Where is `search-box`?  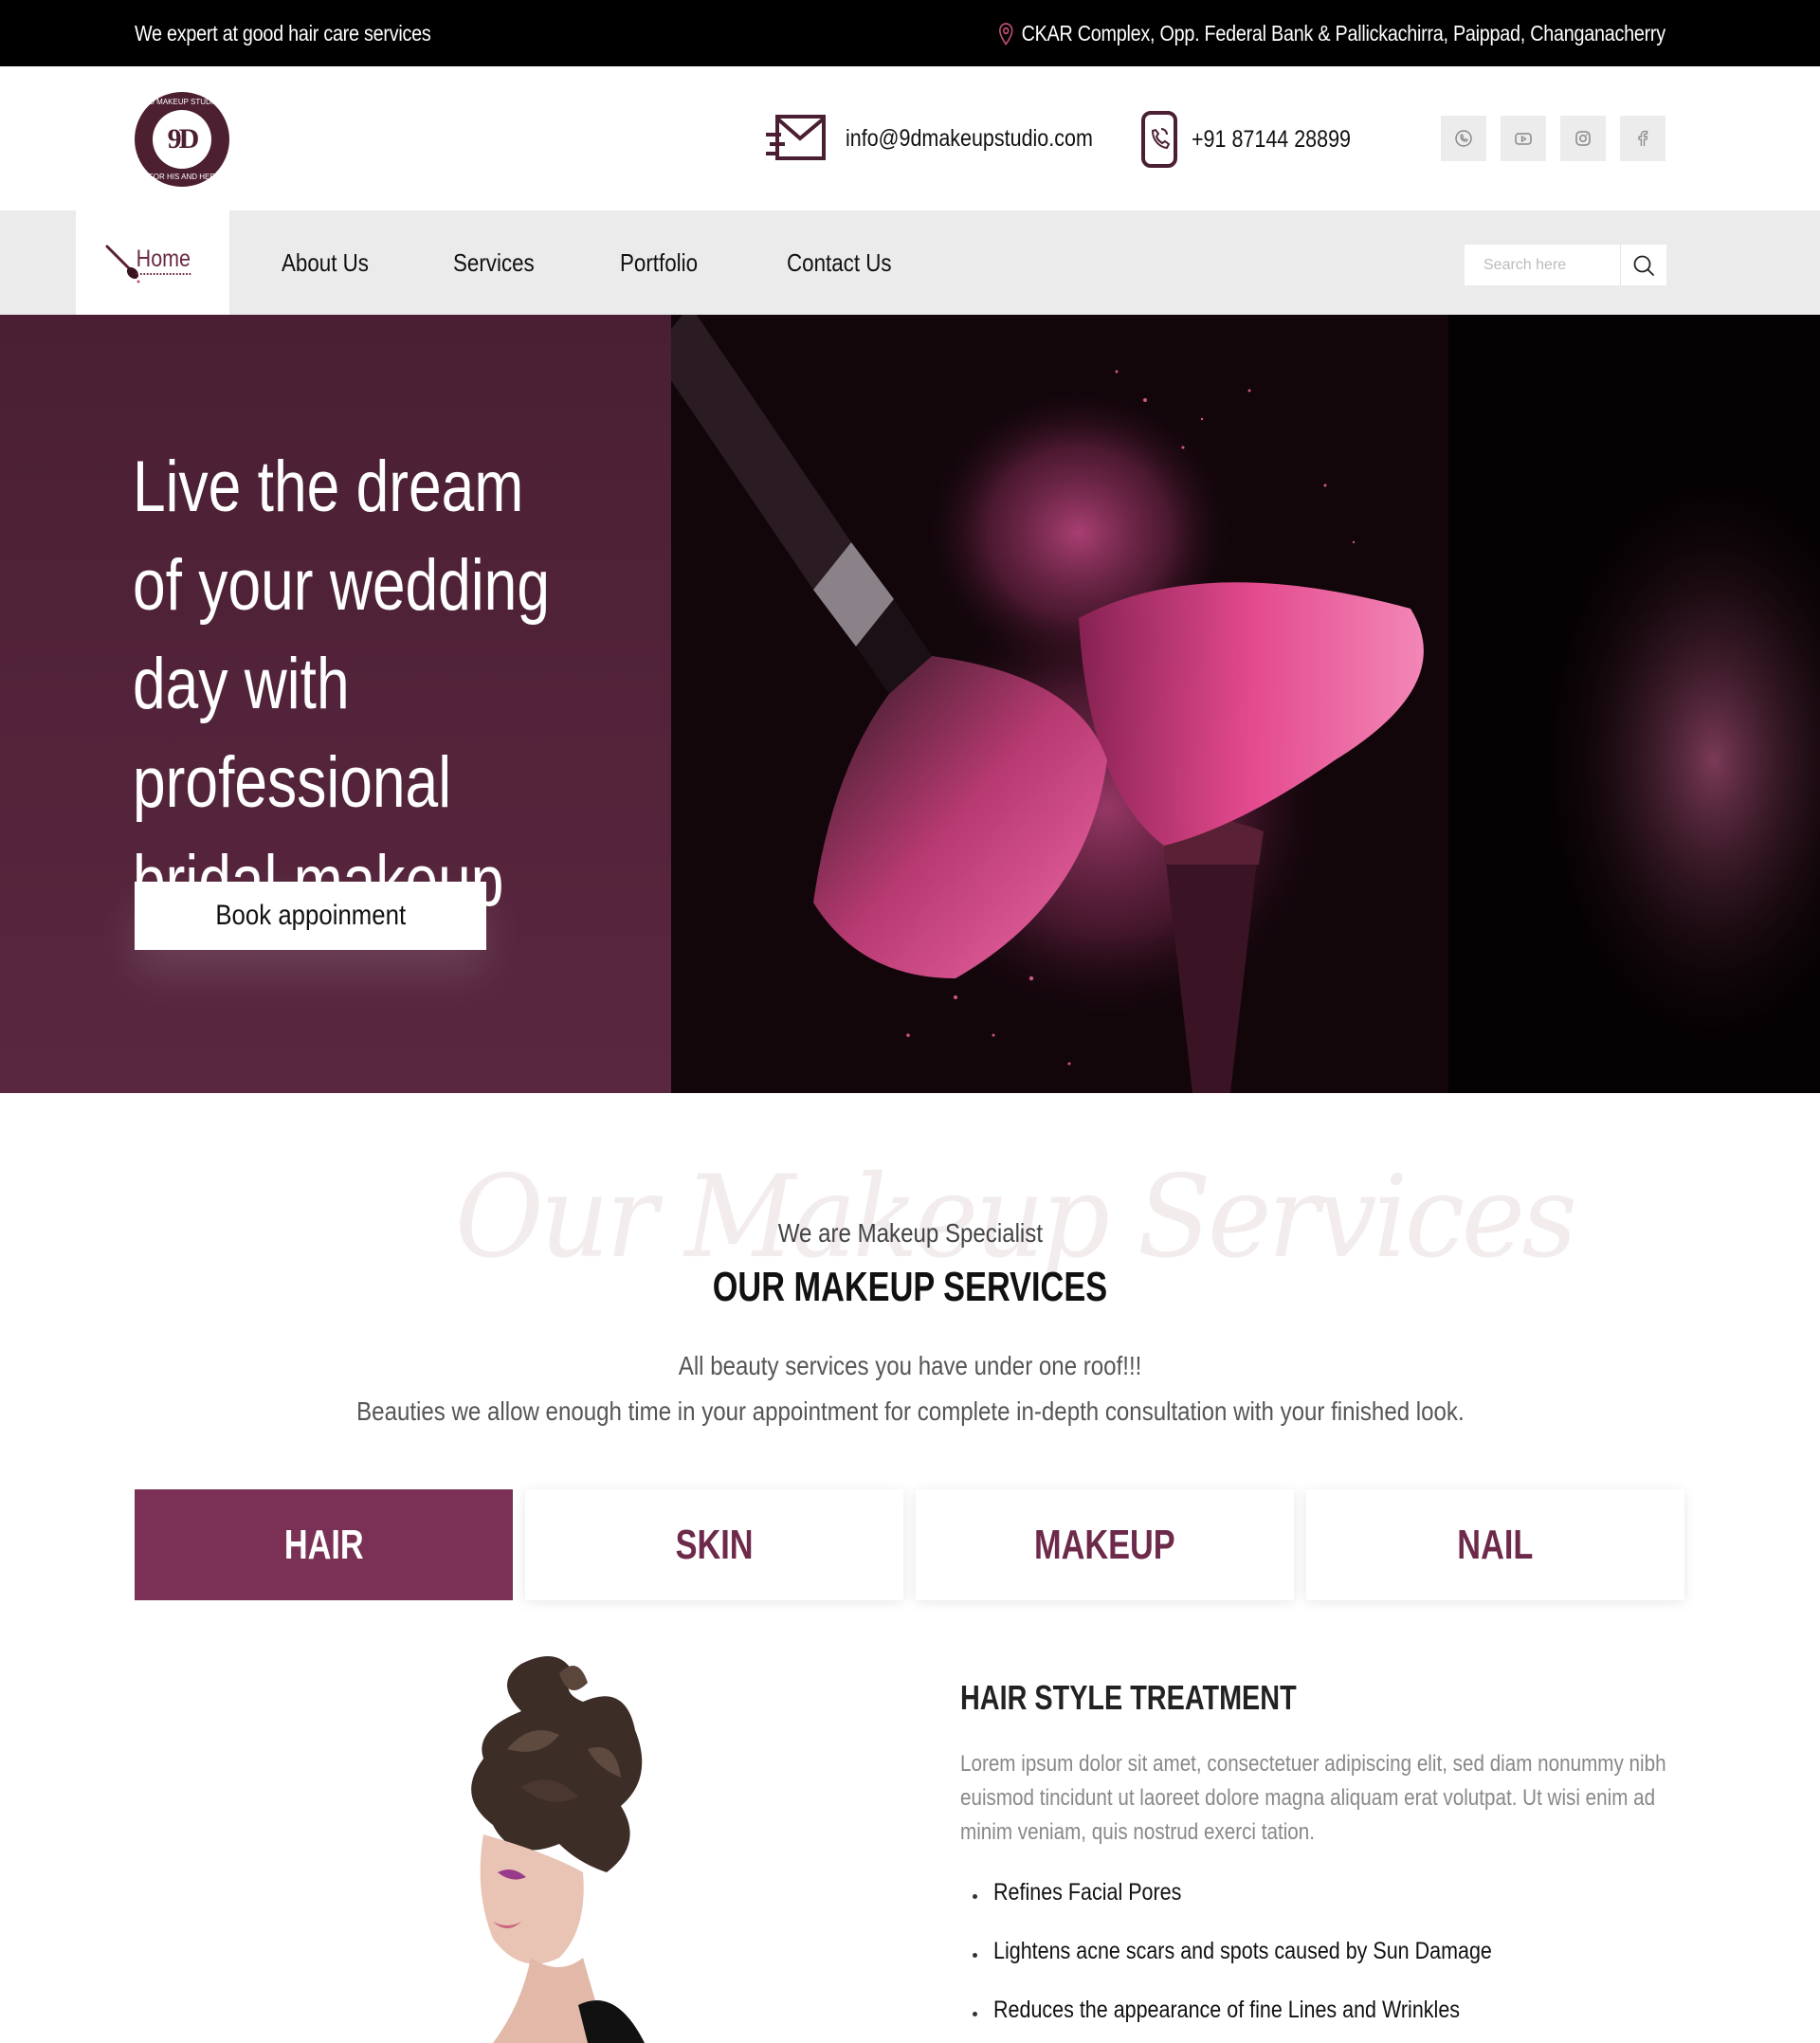 search-box is located at coordinates (1565, 265).